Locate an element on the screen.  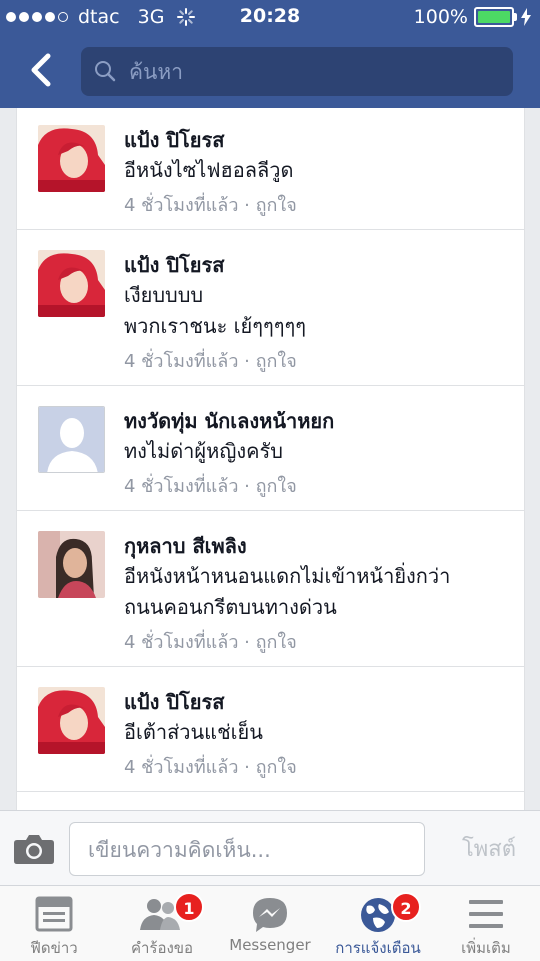
battery-icon is located at coordinates (495, 17).